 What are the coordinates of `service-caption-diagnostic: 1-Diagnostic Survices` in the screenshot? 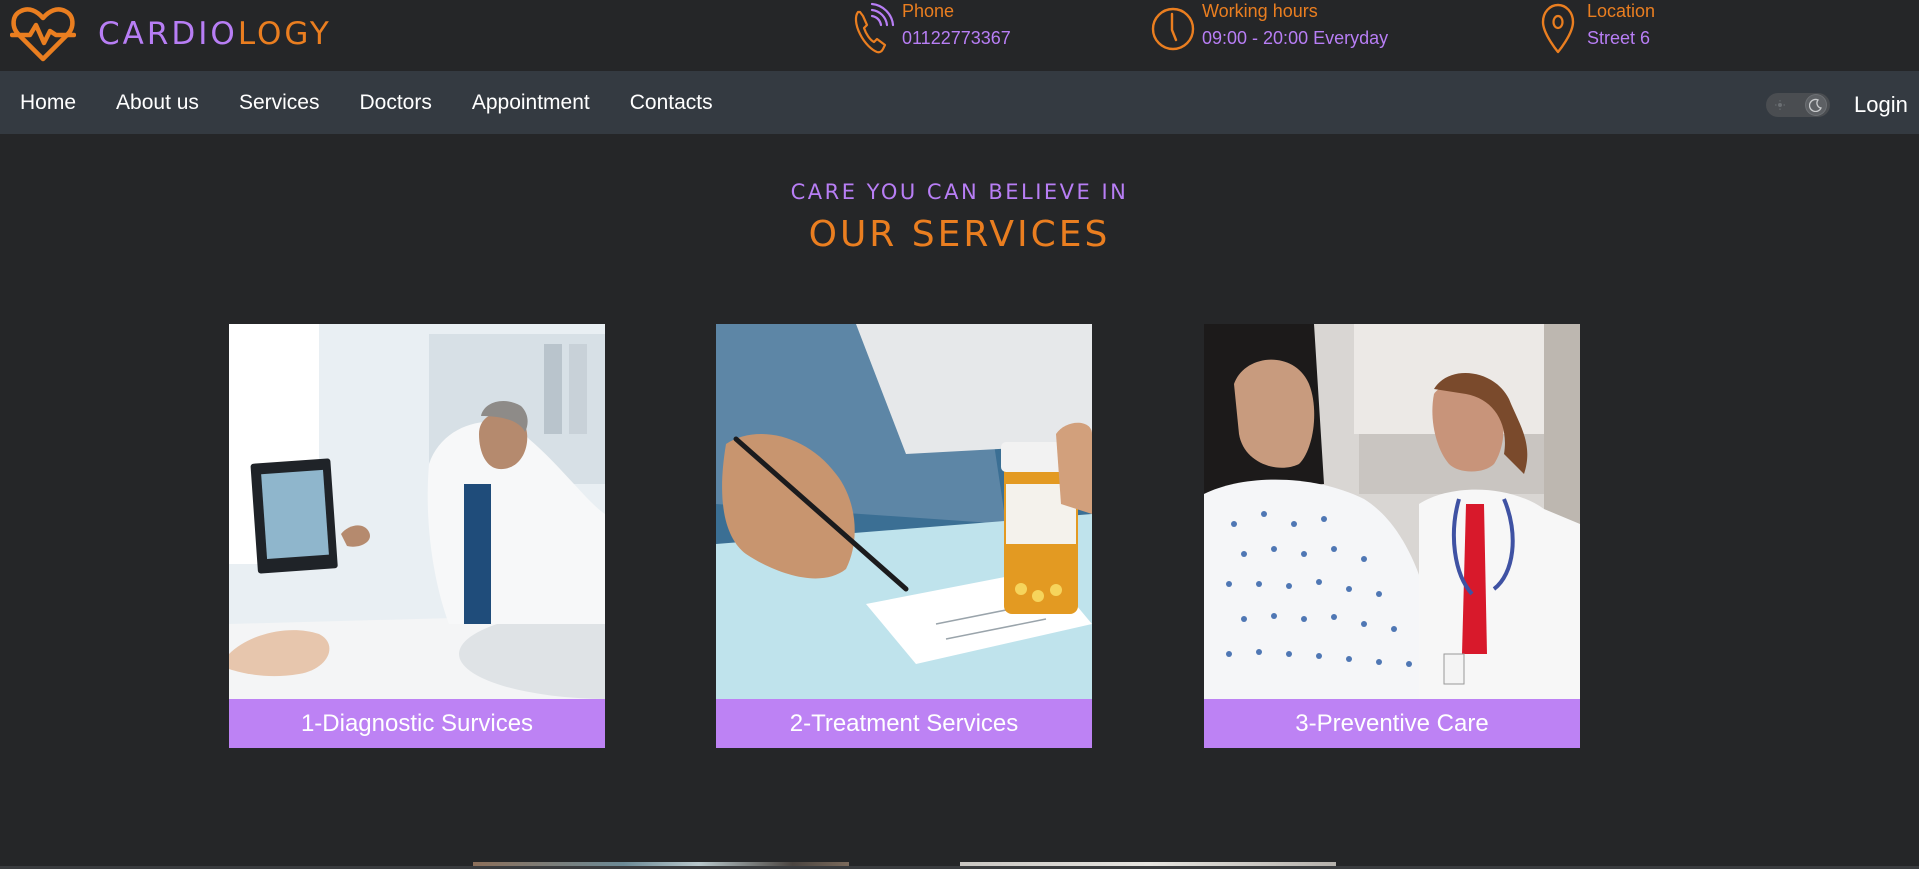 It's located at (417, 723).